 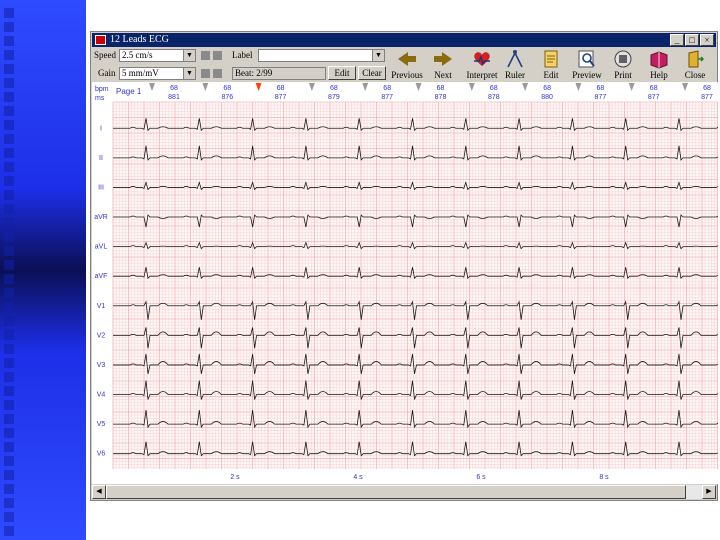 I want to click on tool-label: Help, so click(x=659, y=75).